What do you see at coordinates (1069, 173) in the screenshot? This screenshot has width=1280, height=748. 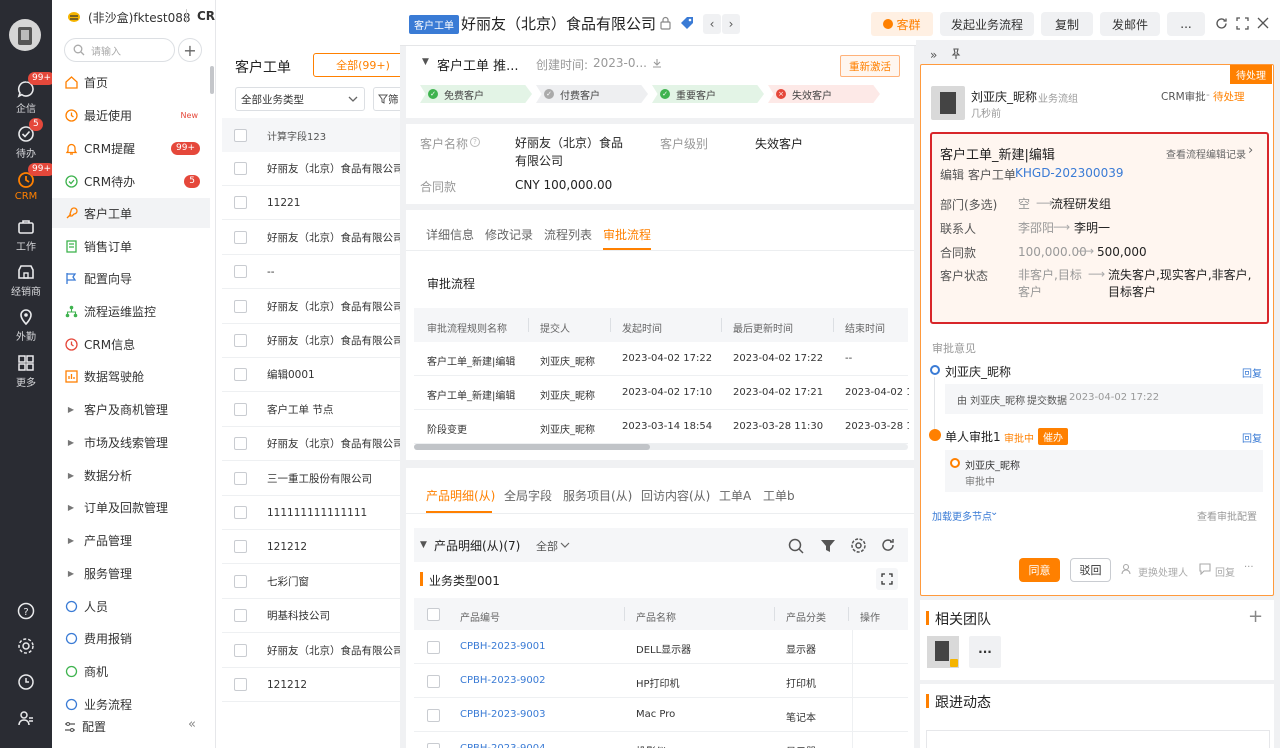 I see `edit-code-link: KHGD-202300039` at bounding box center [1069, 173].